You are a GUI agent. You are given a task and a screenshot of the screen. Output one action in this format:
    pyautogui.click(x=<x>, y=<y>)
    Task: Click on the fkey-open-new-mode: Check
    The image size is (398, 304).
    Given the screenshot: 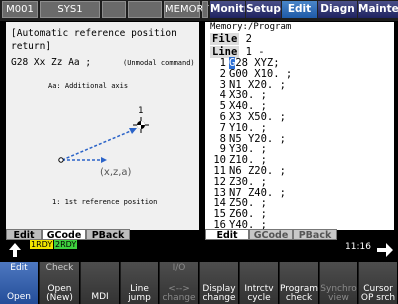 What is the action you would take?
    pyautogui.click(x=59, y=268)
    